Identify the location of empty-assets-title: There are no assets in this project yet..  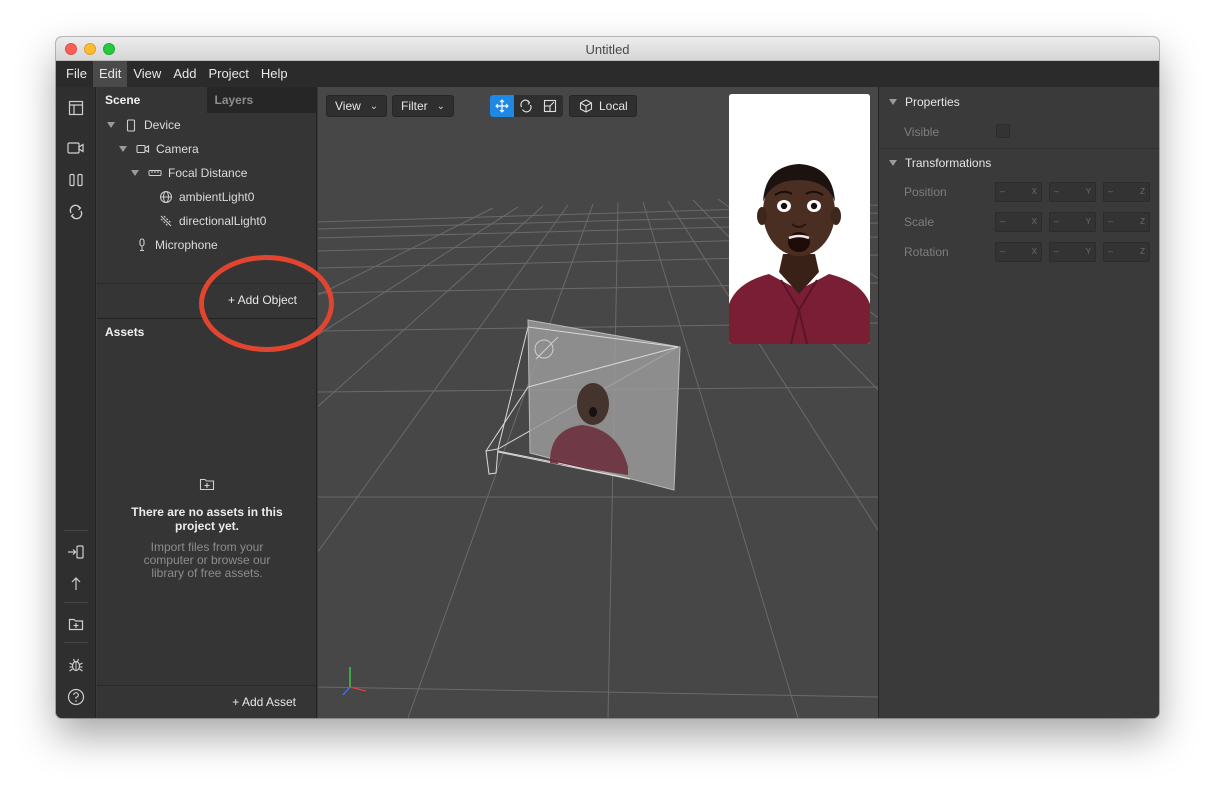
(207, 519).